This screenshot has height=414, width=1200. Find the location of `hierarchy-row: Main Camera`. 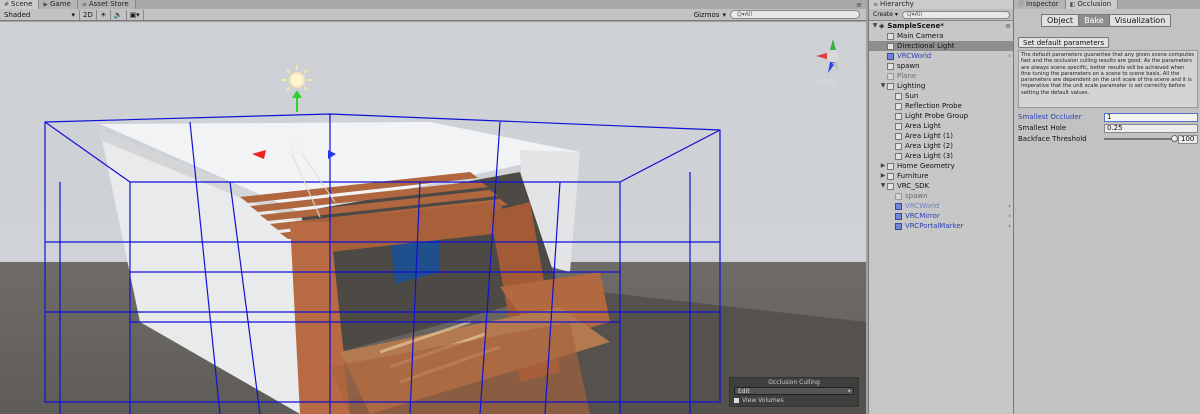

hierarchy-row: Main Camera is located at coordinates (941, 36).